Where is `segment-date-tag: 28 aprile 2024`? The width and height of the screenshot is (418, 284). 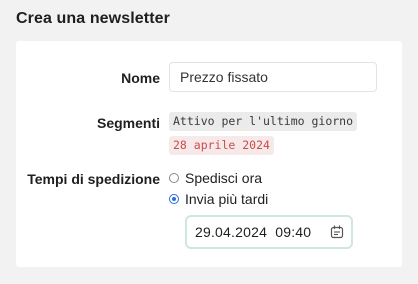
segment-date-tag: 28 aprile 2024 is located at coordinates (221, 145).